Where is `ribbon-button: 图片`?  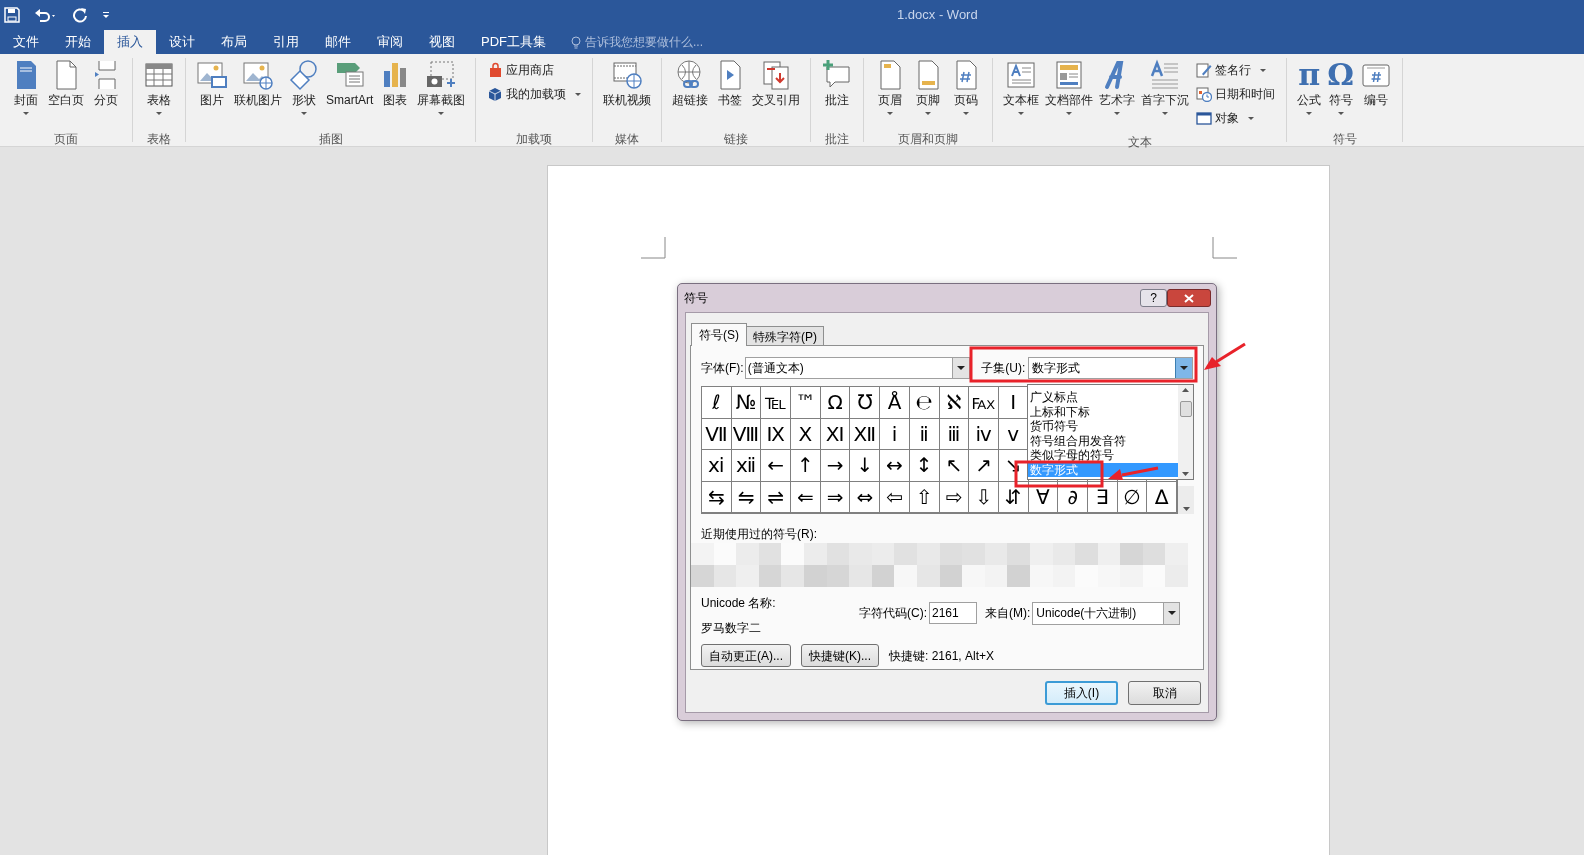 ribbon-button: 图片 is located at coordinates (212, 89).